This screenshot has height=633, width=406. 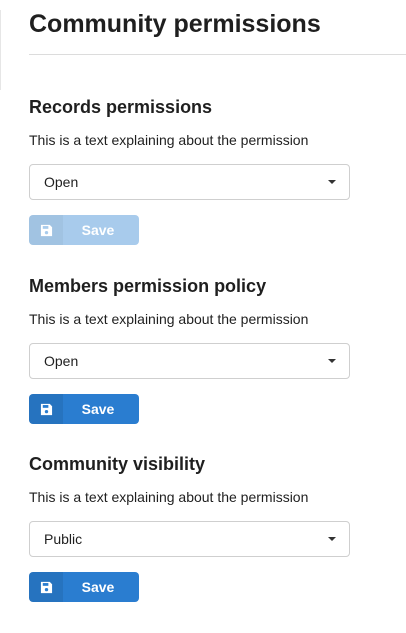 What do you see at coordinates (148, 286) in the screenshot?
I see `section-title: Members permission policy` at bounding box center [148, 286].